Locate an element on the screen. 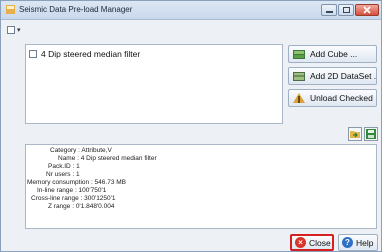 The width and height of the screenshot is (382, 252). info-z-range: Z range : 0'1.848'0.004 is located at coordinates (81, 206).